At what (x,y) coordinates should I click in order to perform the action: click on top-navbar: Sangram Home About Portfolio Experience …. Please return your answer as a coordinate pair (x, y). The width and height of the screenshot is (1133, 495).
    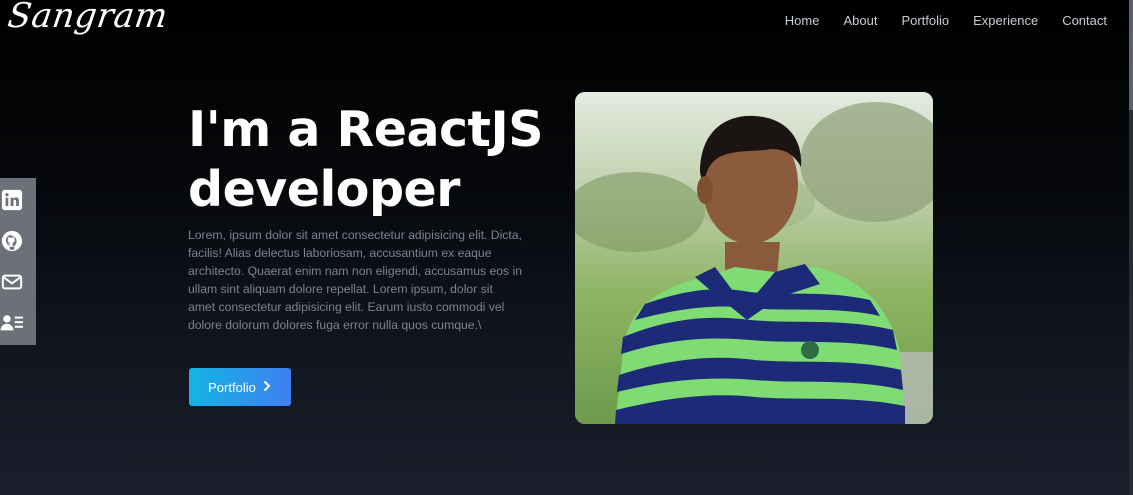
    Looking at the image, I should click on (566, 21).